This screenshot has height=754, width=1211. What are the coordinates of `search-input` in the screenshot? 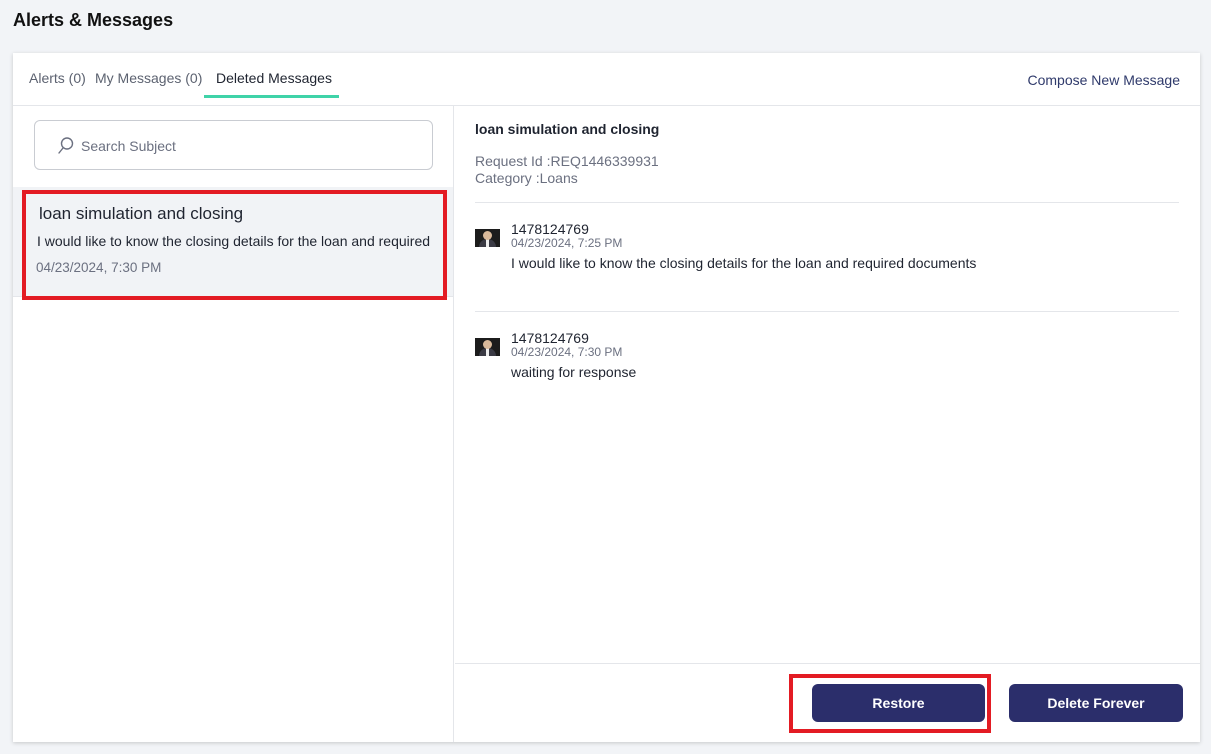 It's located at (251, 146).